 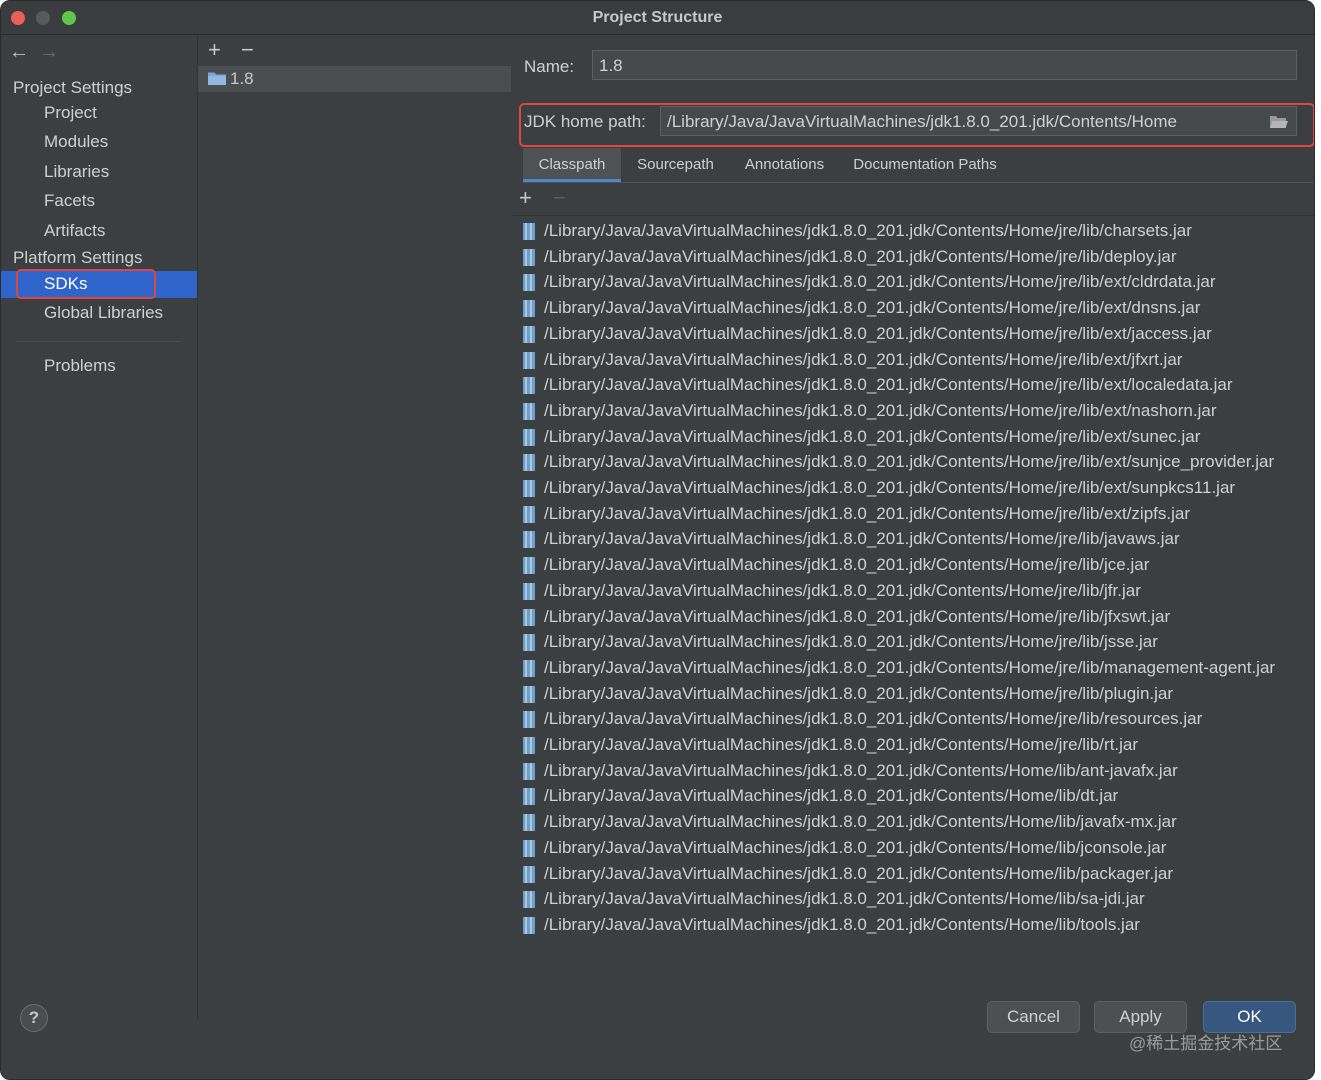 I want to click on cancel-button: Cancel, so click(x=1033, y=1017).